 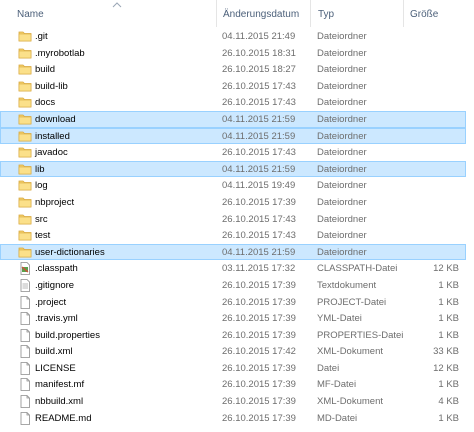 I want to click on item-type: PROPERTIES-Datei, so click(x=360, y=335).